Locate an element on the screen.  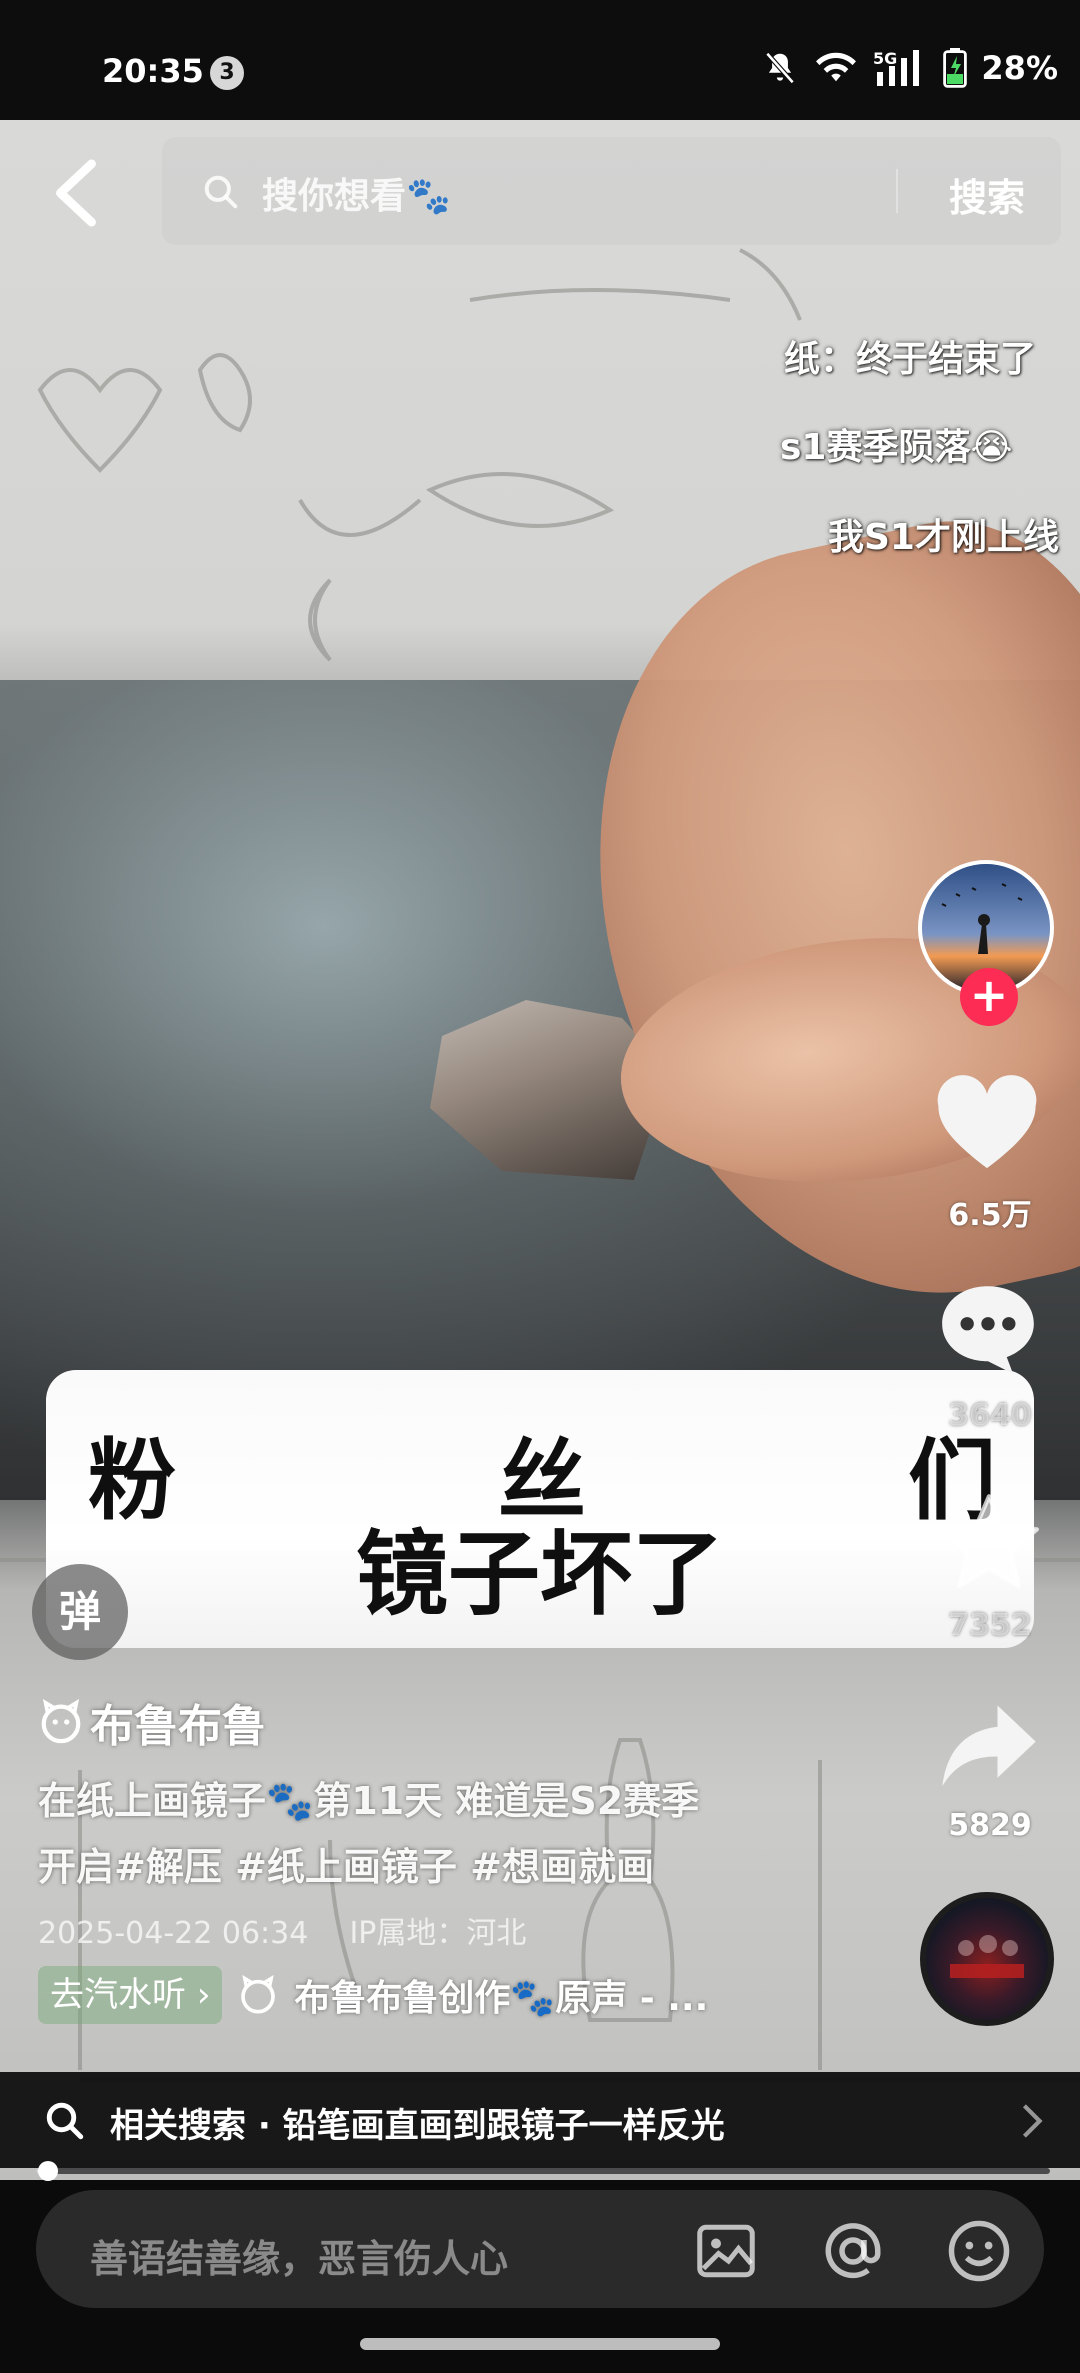
comment-bubble-icon is located at coordinates (988, 1330).